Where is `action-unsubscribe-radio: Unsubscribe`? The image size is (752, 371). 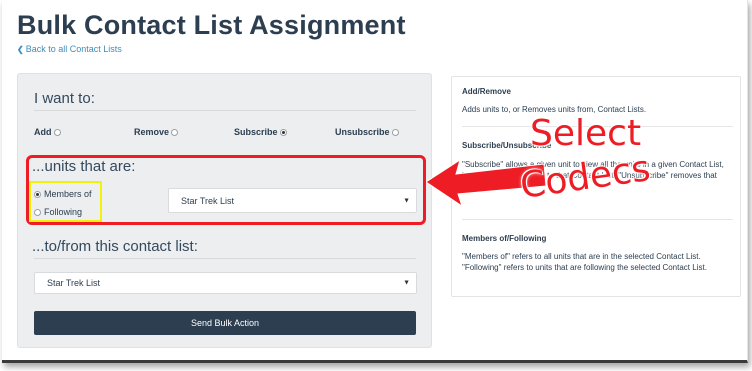
action-unsubscribe-radio: Unsubscribe is located at coordinates (367, 132).